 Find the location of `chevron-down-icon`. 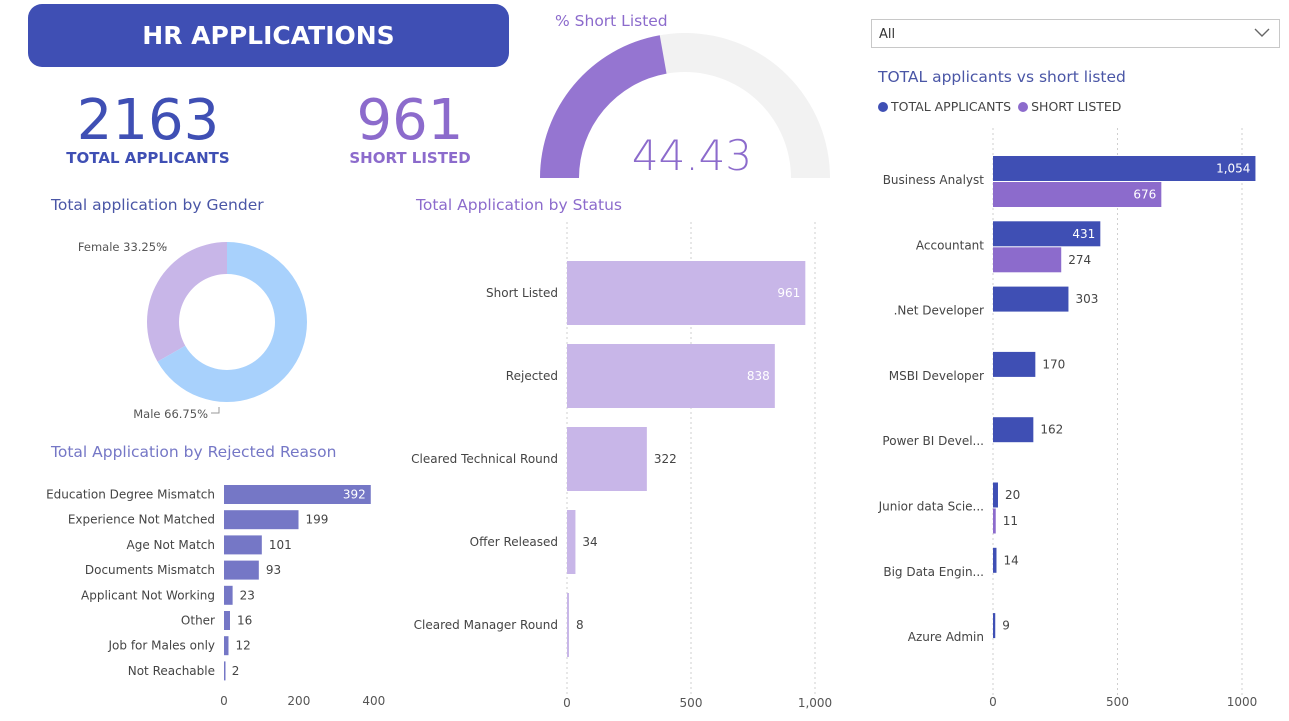

chevron-down-icon is located at coordinates (1262, 32).